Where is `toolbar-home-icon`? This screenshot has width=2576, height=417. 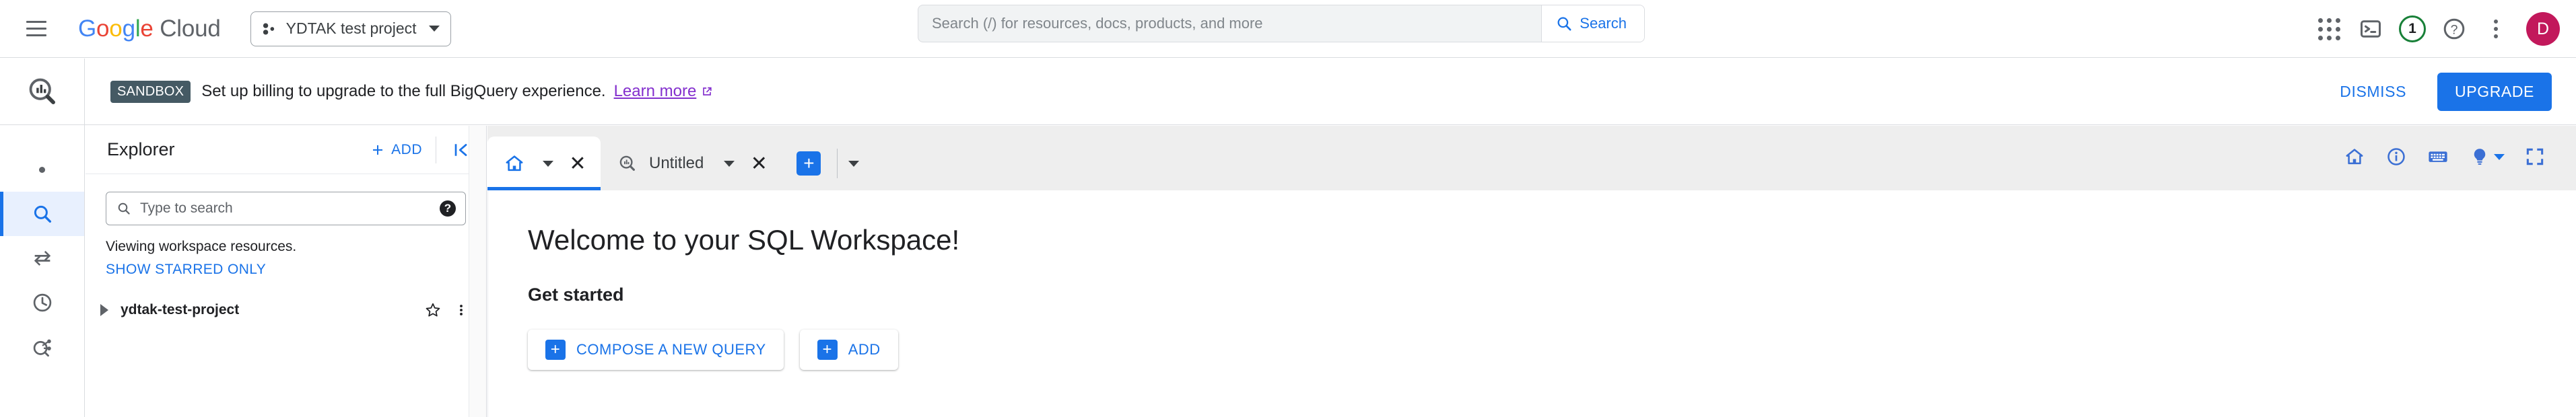
toolbar-home-icon is located at coordinates (2355, 157).